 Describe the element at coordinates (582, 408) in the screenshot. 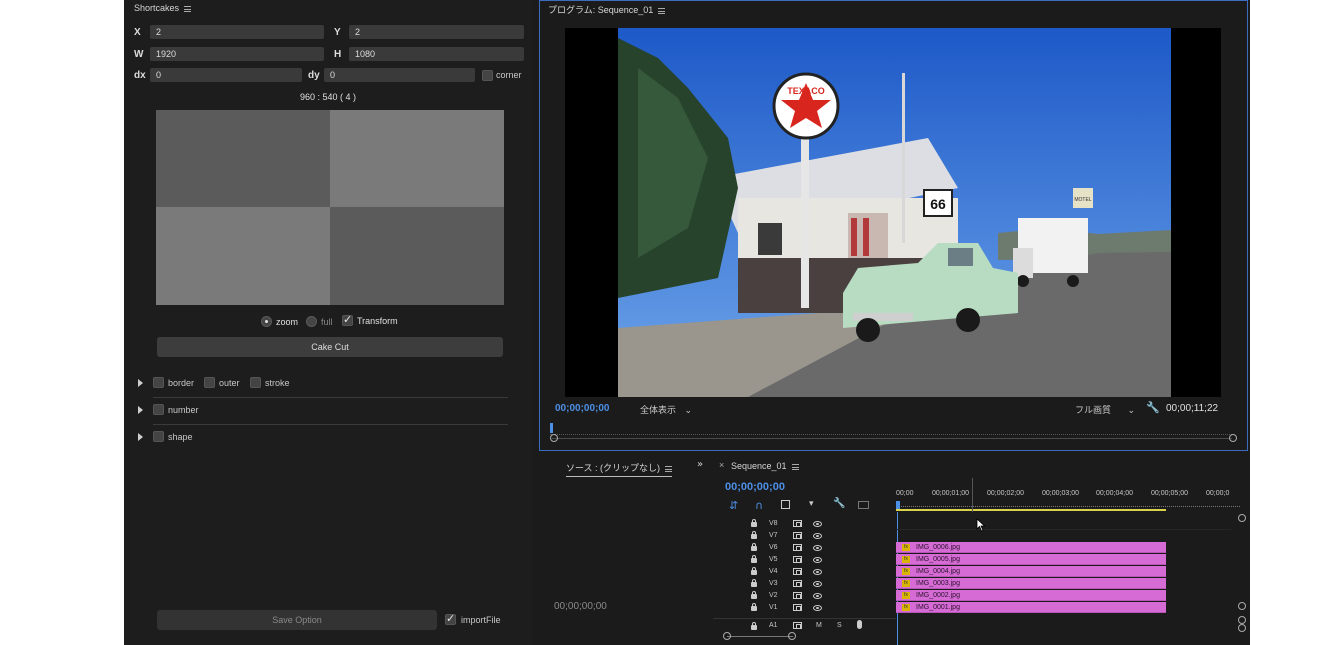

I see `program-current-timecode: 00;00;00;00` at that location.